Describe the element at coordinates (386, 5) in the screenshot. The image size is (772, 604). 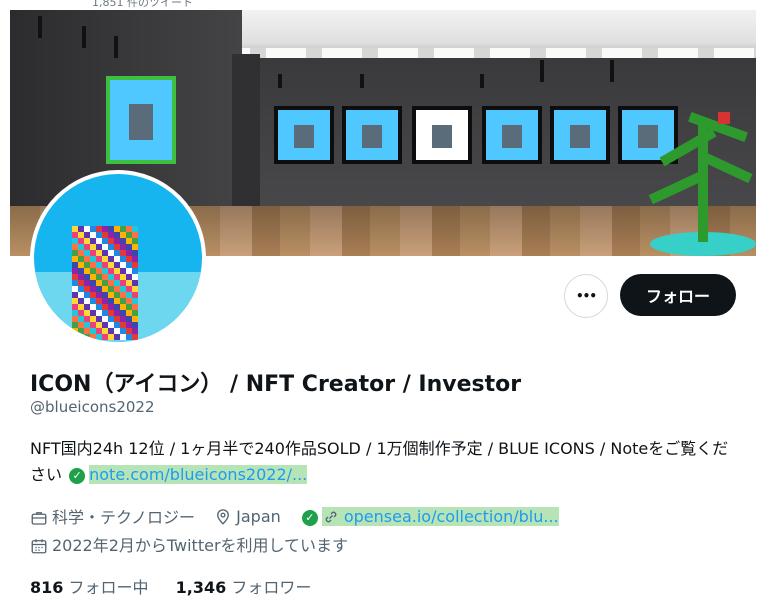
I see `header-strip: 1,851 件のツイート` at that location.